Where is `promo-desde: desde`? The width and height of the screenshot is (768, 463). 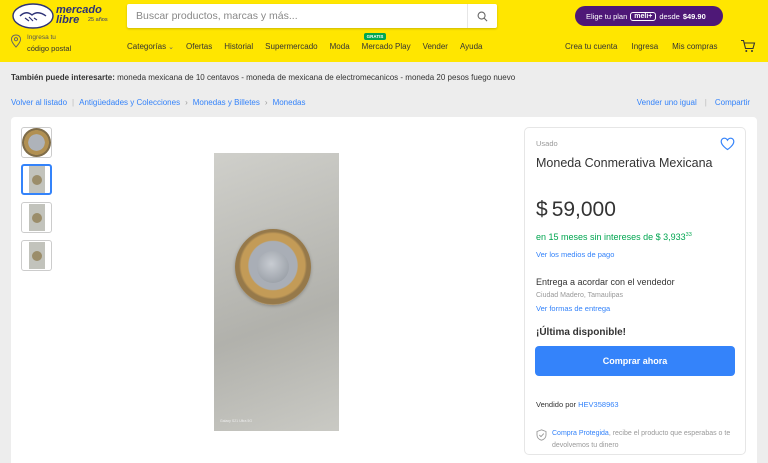
promo-desde: desde is located at coordinates (669, 16).